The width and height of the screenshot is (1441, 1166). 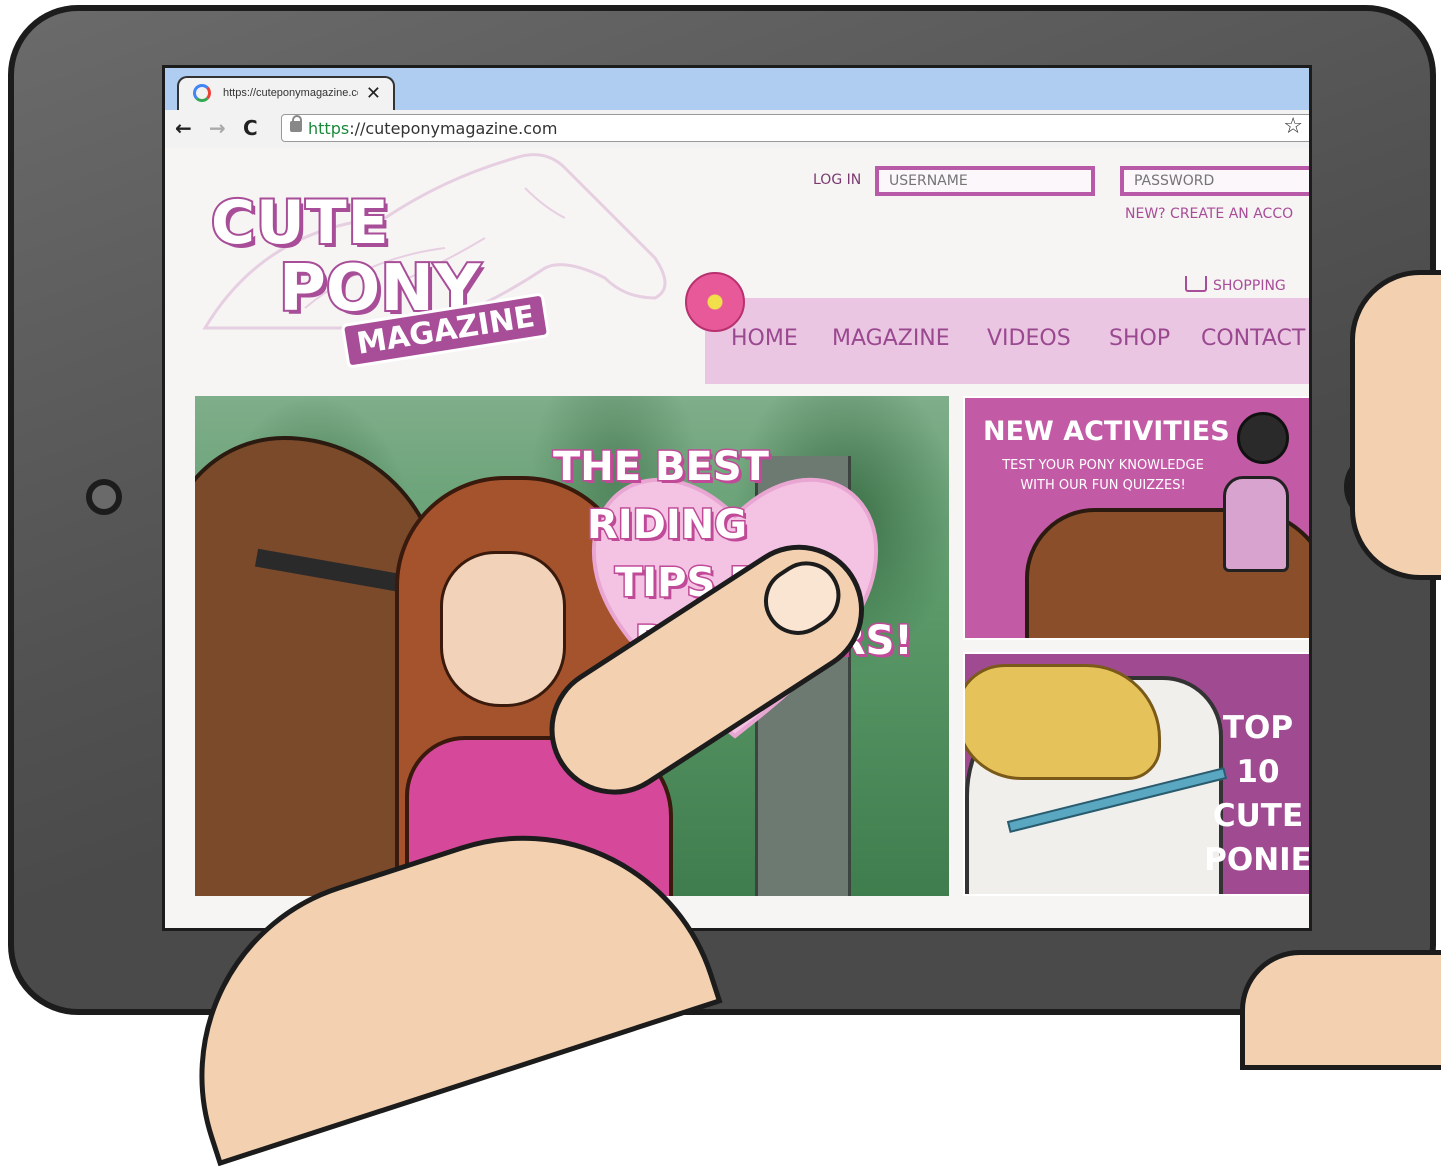 I want to click on browser-toolbar: ← → C https://cuteponymagazine.com ☆, so click(x=737, y=129).